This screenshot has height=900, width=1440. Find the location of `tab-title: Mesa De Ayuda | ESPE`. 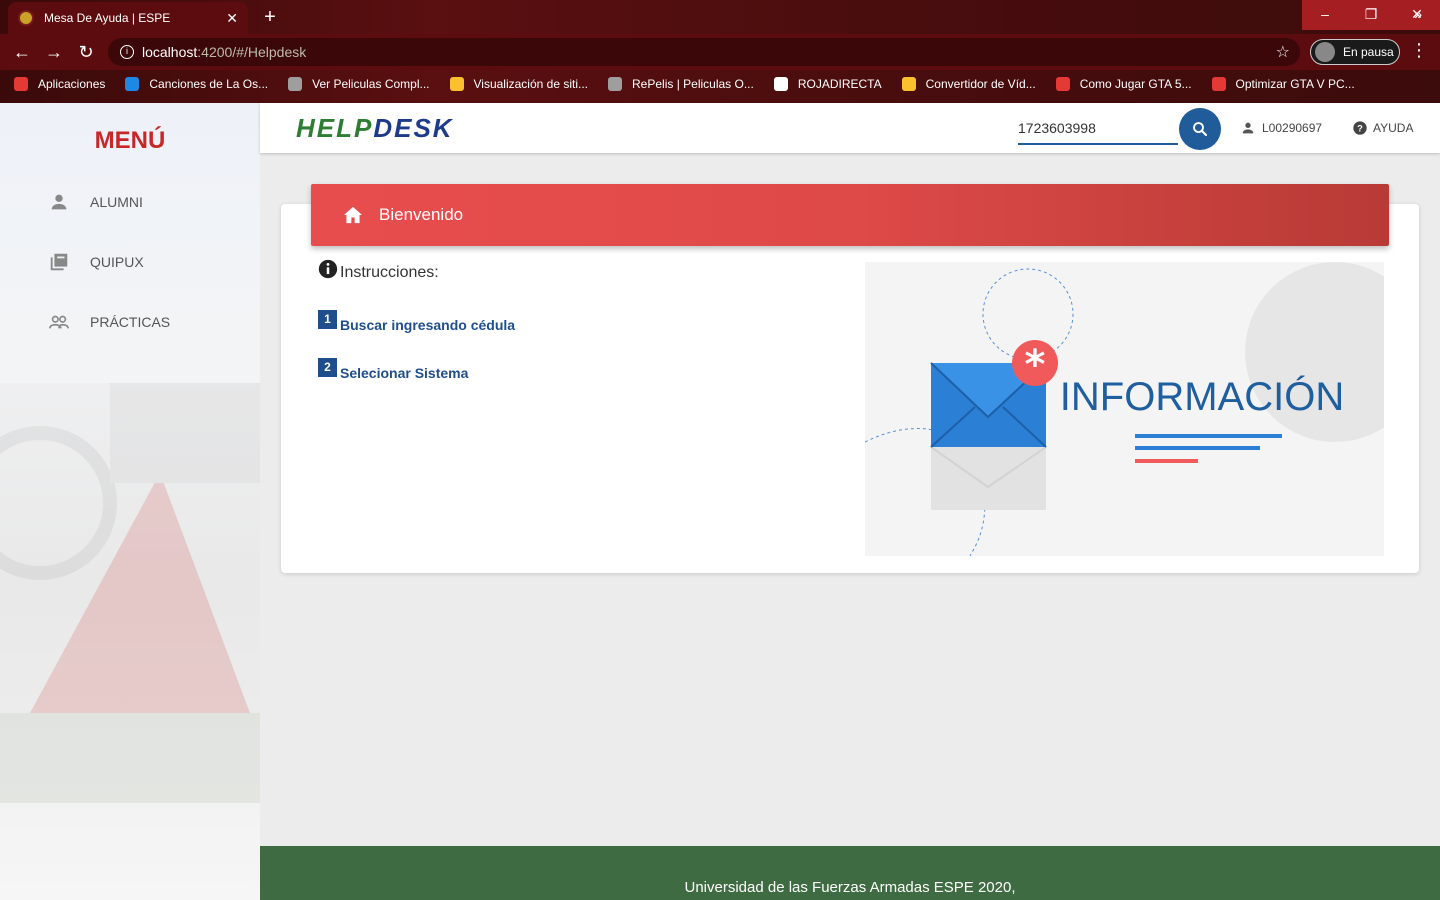

tab-title: Mesa De Ayuda | ESPE is located at coordinates (107, 18).